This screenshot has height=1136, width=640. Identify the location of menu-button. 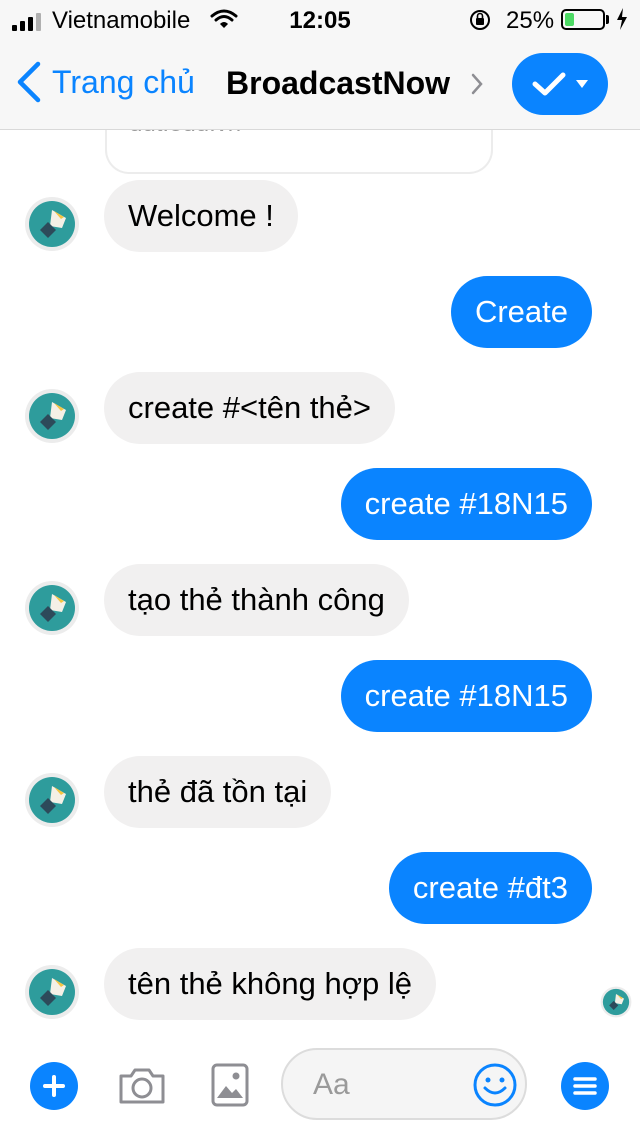
(585, 1086).